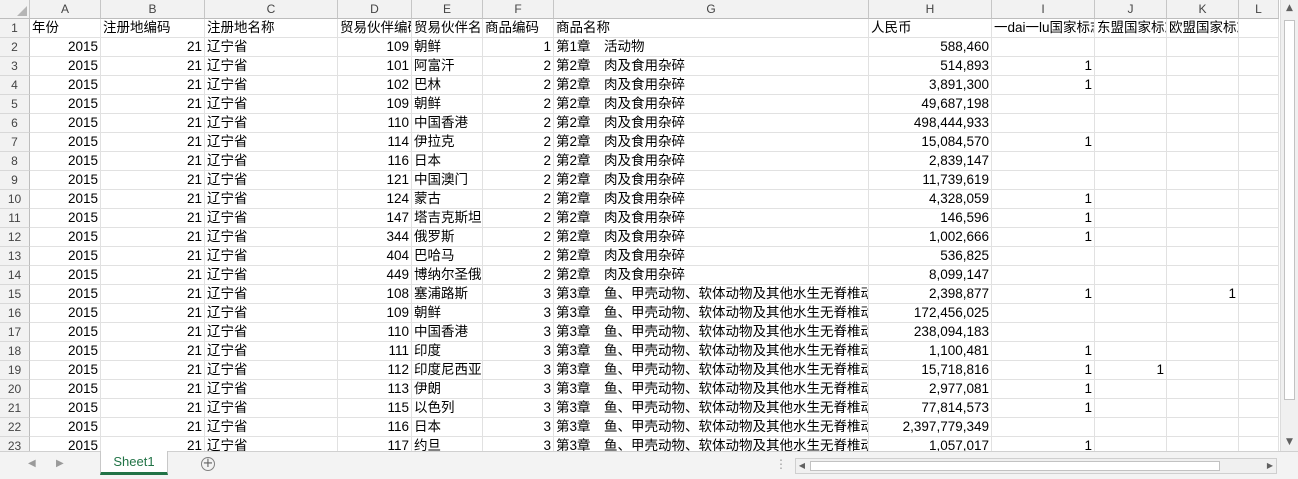  Describe the element at coordinates (447, 370) in the screenshot. I see `table-cell: 印度尼西亚` at that location.